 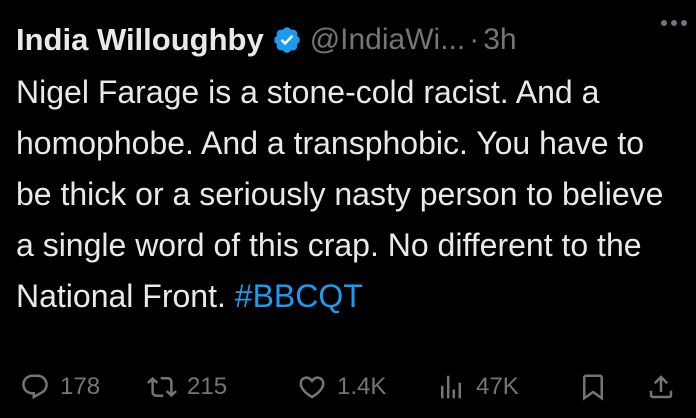 I want to click on views-button: 47K, so click(x=477, y=387).